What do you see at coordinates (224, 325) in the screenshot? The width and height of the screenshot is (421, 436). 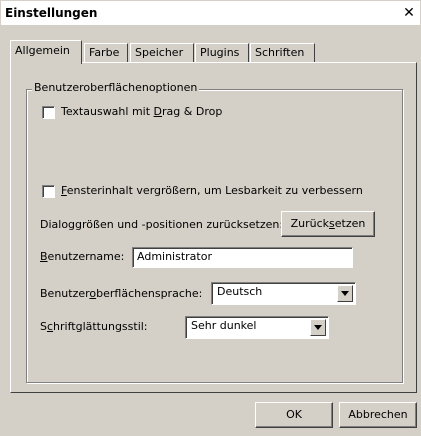 I see `font-smoothing-value: Sehr dunkel` at bounding box center [224, 325].